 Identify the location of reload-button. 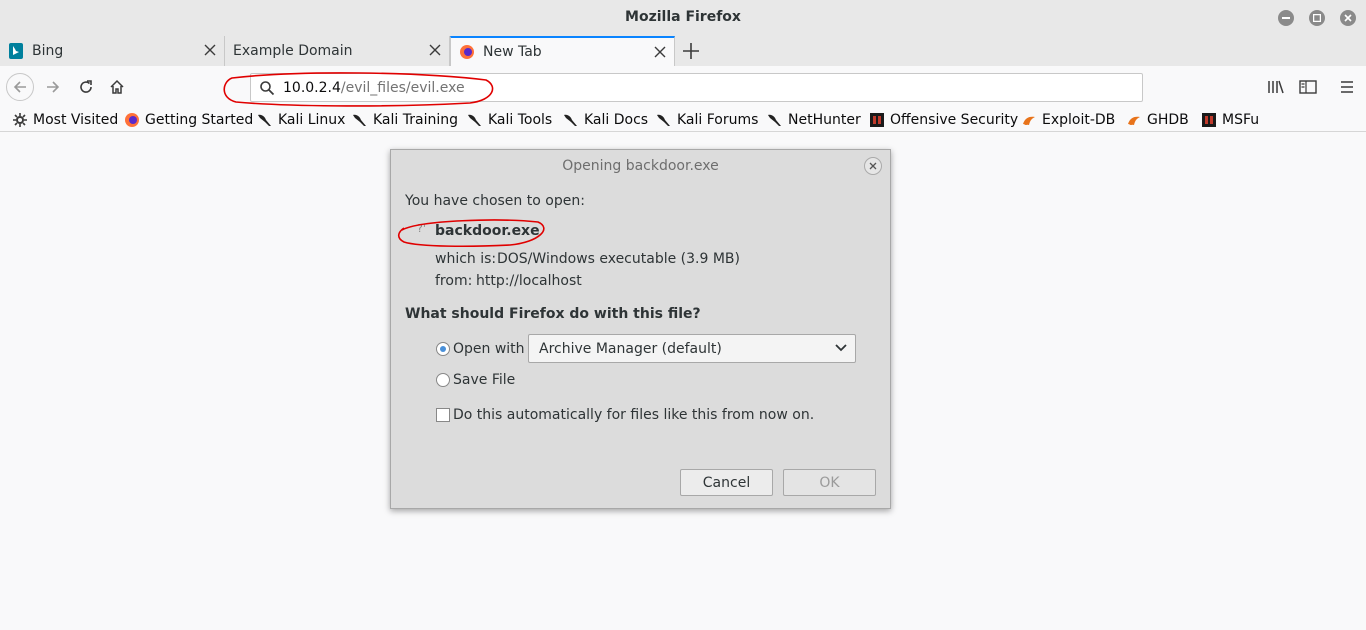
(86, 87).